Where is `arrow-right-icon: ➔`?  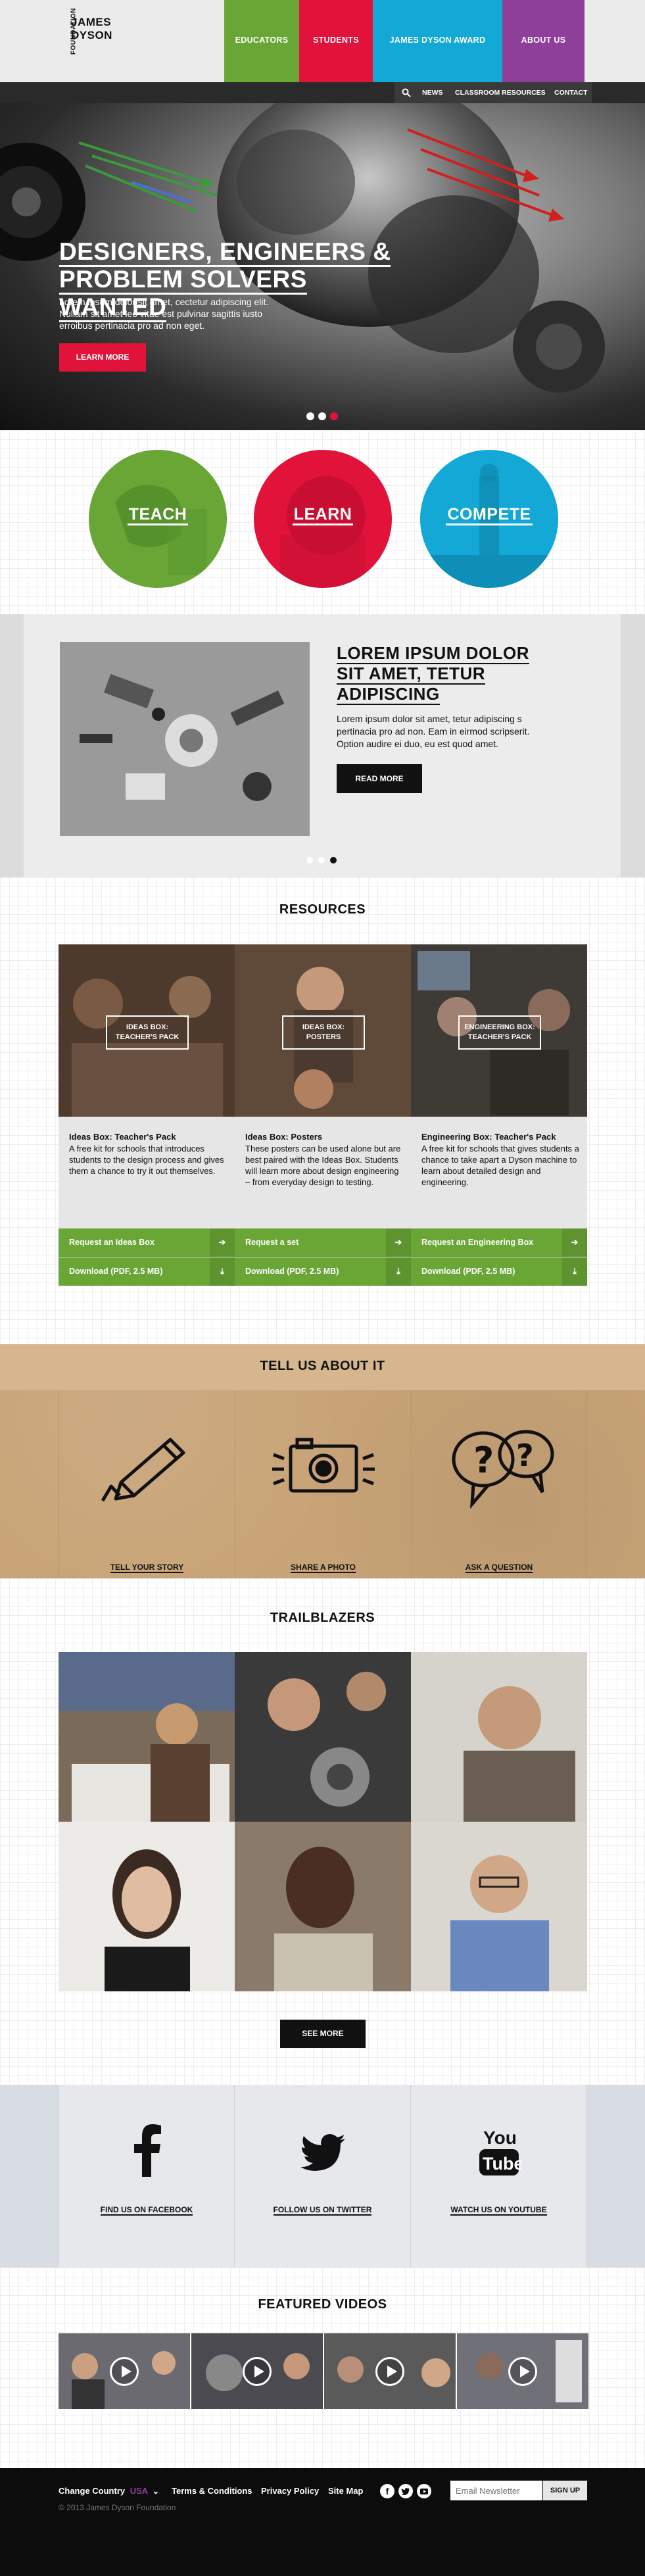
arrow-right-icon: ➔ is located at coordinates (398, 1243).